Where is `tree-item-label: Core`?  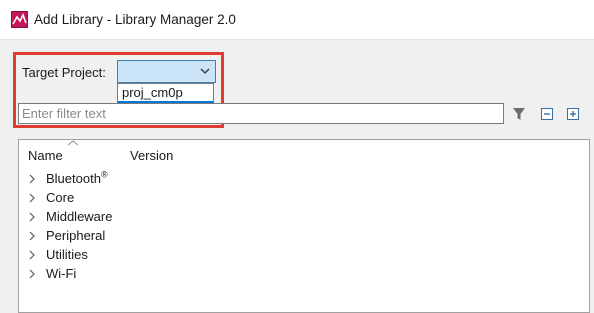 tree-item-label: Core is located at coordinates (60, 197).